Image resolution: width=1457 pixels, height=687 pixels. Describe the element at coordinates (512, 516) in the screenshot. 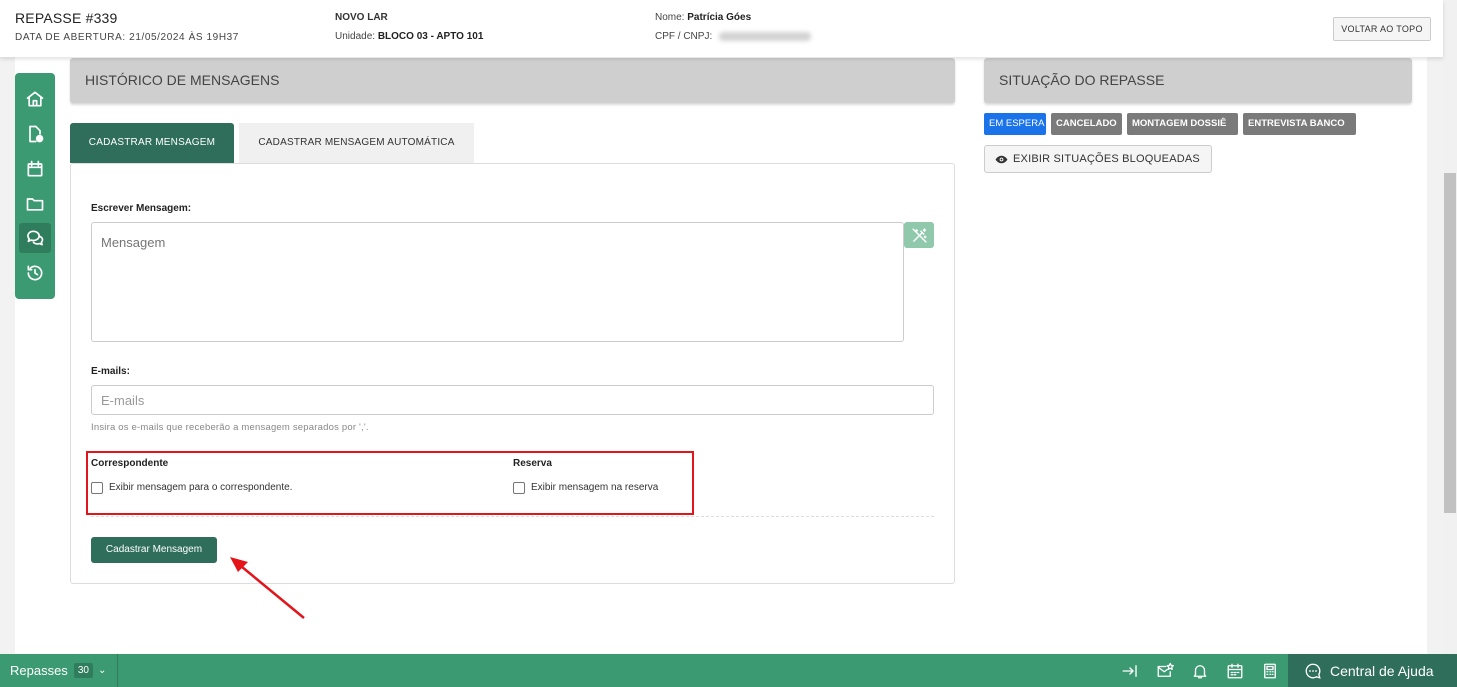

I see `divider` at that location.